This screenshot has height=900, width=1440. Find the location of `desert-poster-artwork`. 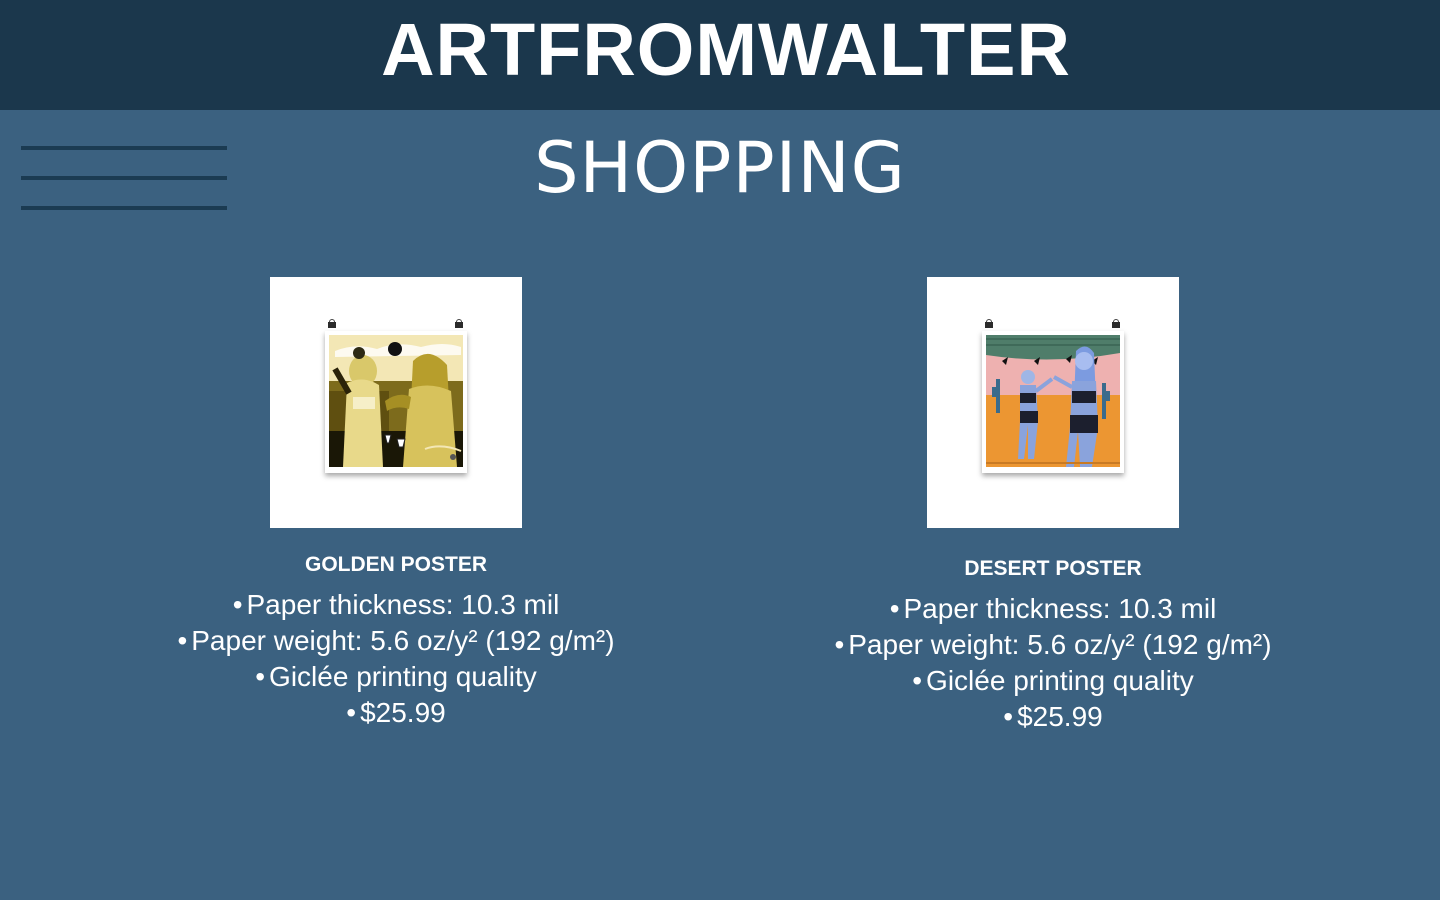

desert-poster-artwork is located at coordinates (1053, 402).